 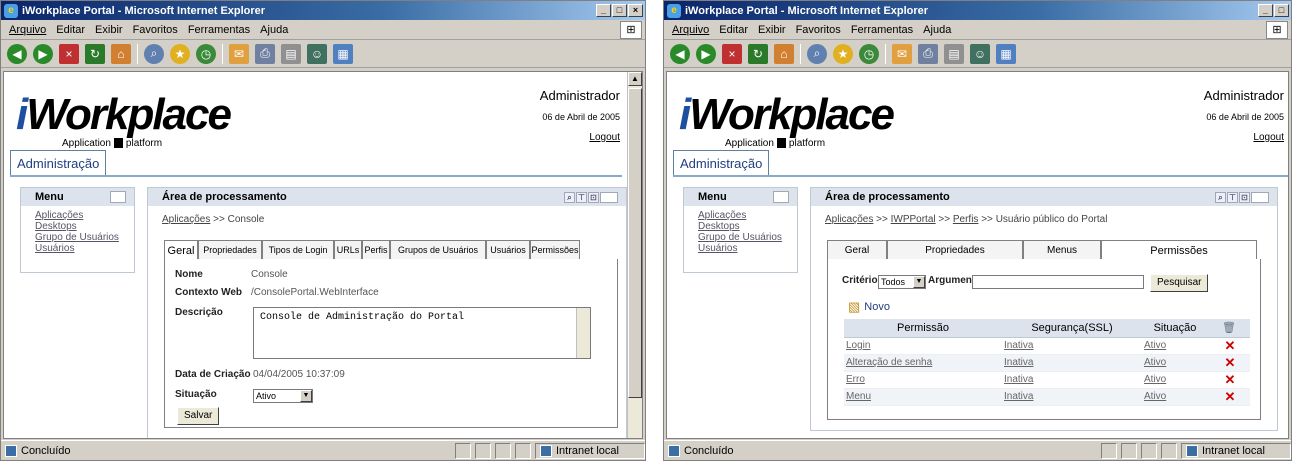 I want to click on new-document-icon: ▧, so click(x=854, y=307).